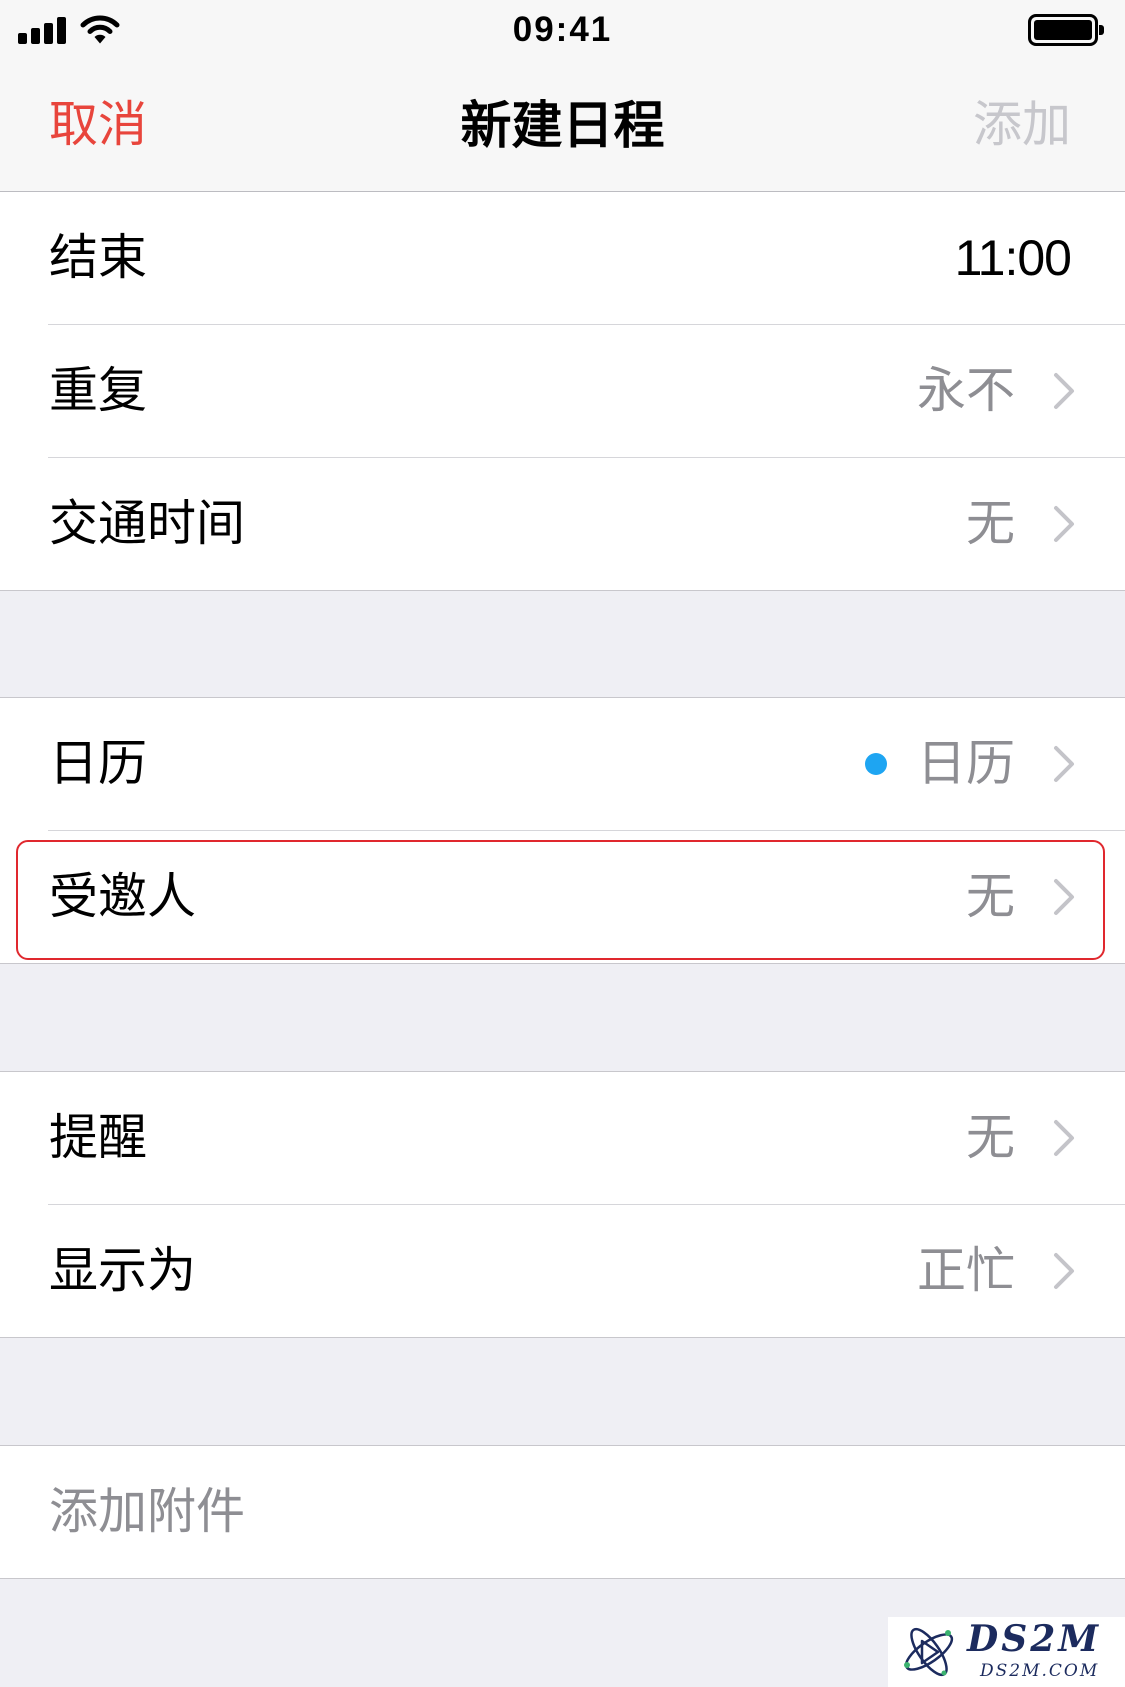 The height and width of the screenshot is (1687, 1125). What do you see at coordinates (562, 524) in the screenshot?
I see `travel-time-row: 交通时间 无` at bounding box center [562, 524].